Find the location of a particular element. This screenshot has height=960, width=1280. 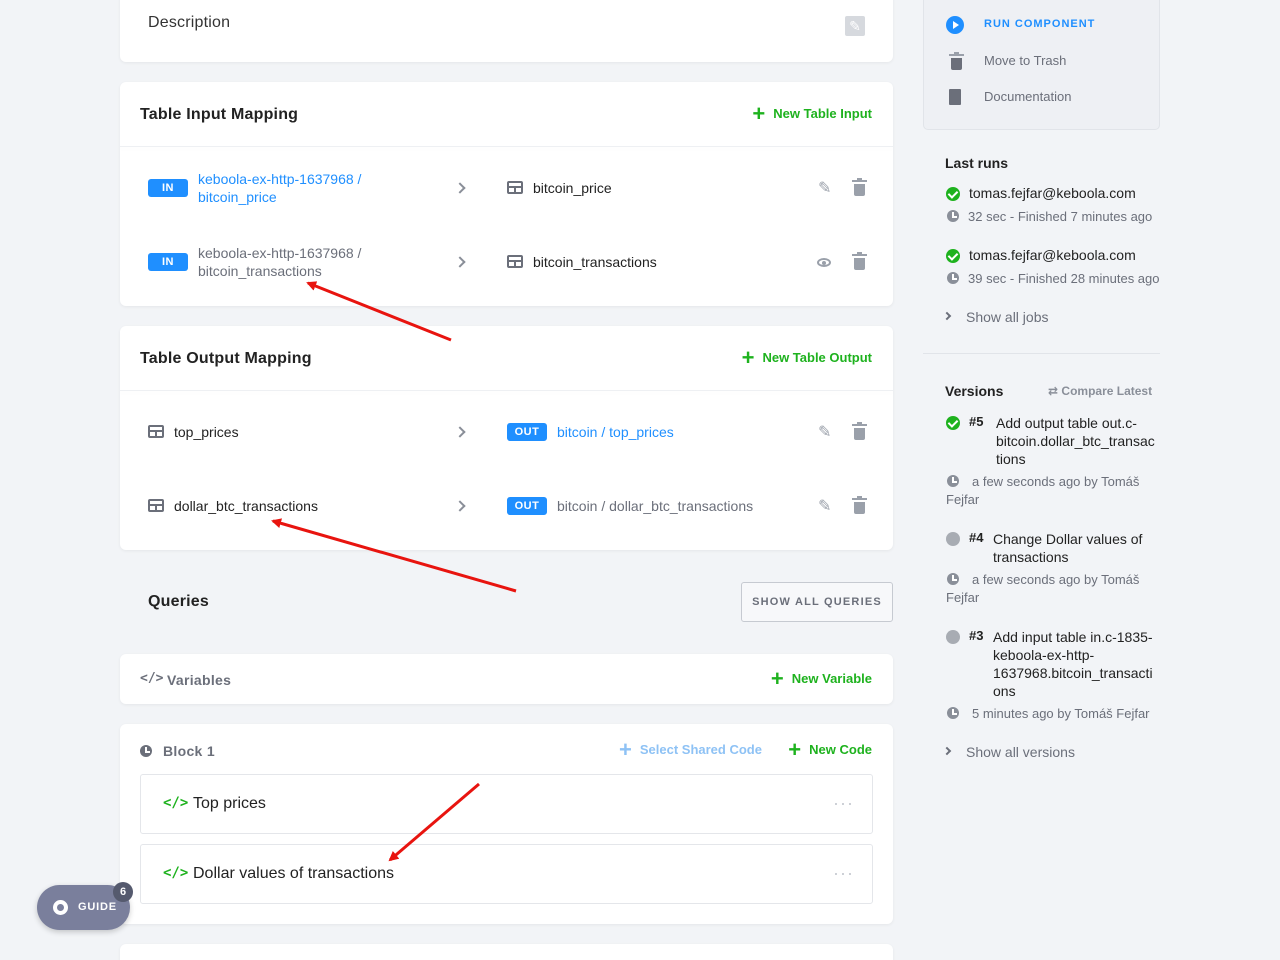

description-card: Description ✎ is located at coordinates (506, 31).